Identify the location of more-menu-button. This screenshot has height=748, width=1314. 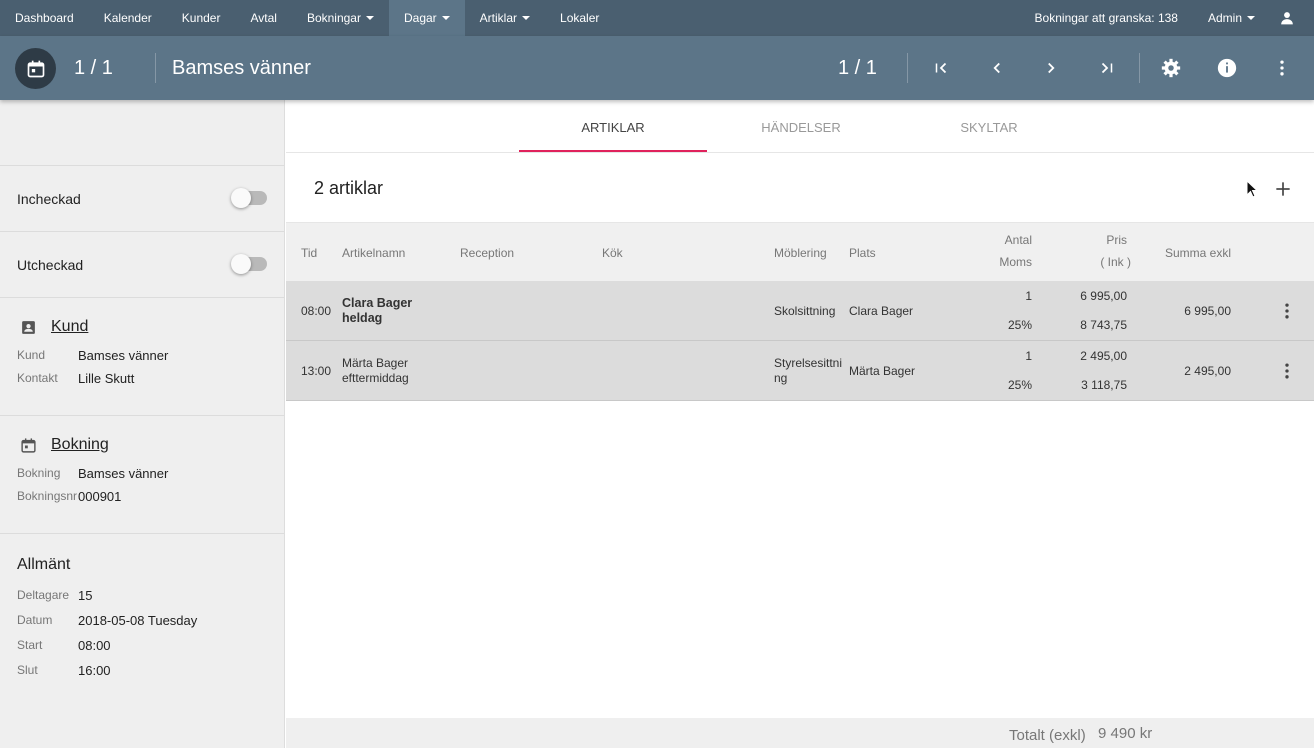
(1282, 68).